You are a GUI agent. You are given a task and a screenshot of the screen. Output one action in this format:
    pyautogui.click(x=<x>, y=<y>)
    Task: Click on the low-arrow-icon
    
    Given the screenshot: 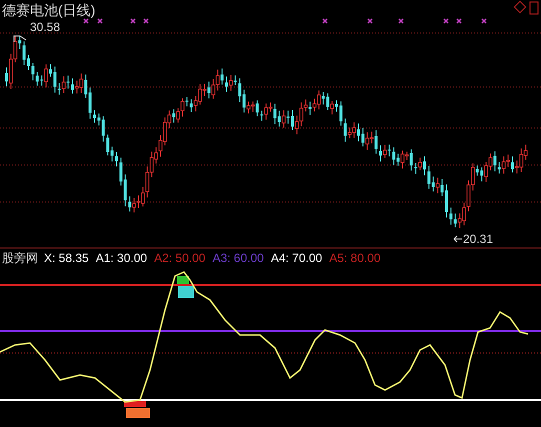 What is the action you would take?
    pyautogui.click(x=458, y=239)
    